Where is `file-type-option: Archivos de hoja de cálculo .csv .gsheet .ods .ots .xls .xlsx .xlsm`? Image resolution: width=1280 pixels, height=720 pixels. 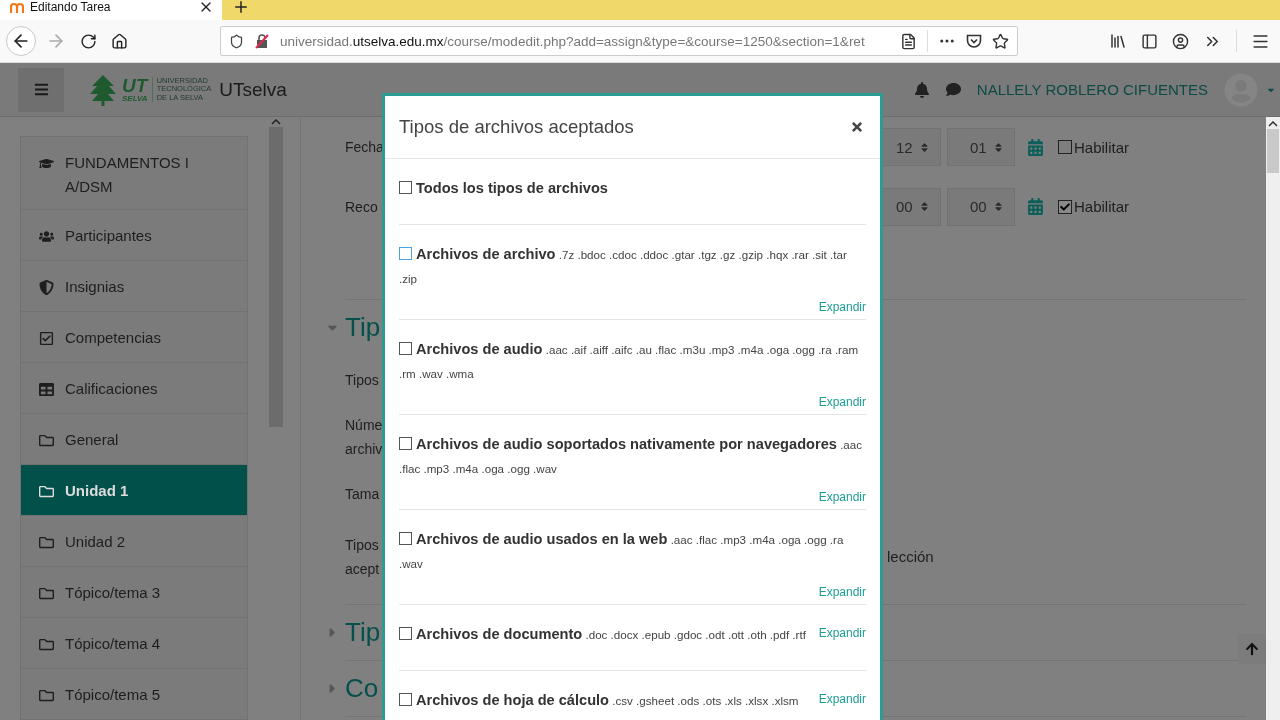
file-type-option: Archivos de hoja de cálculo .csv .gsheet .ods .ots .xls .xlsx .xlsm is located at coordinates (599, 703).